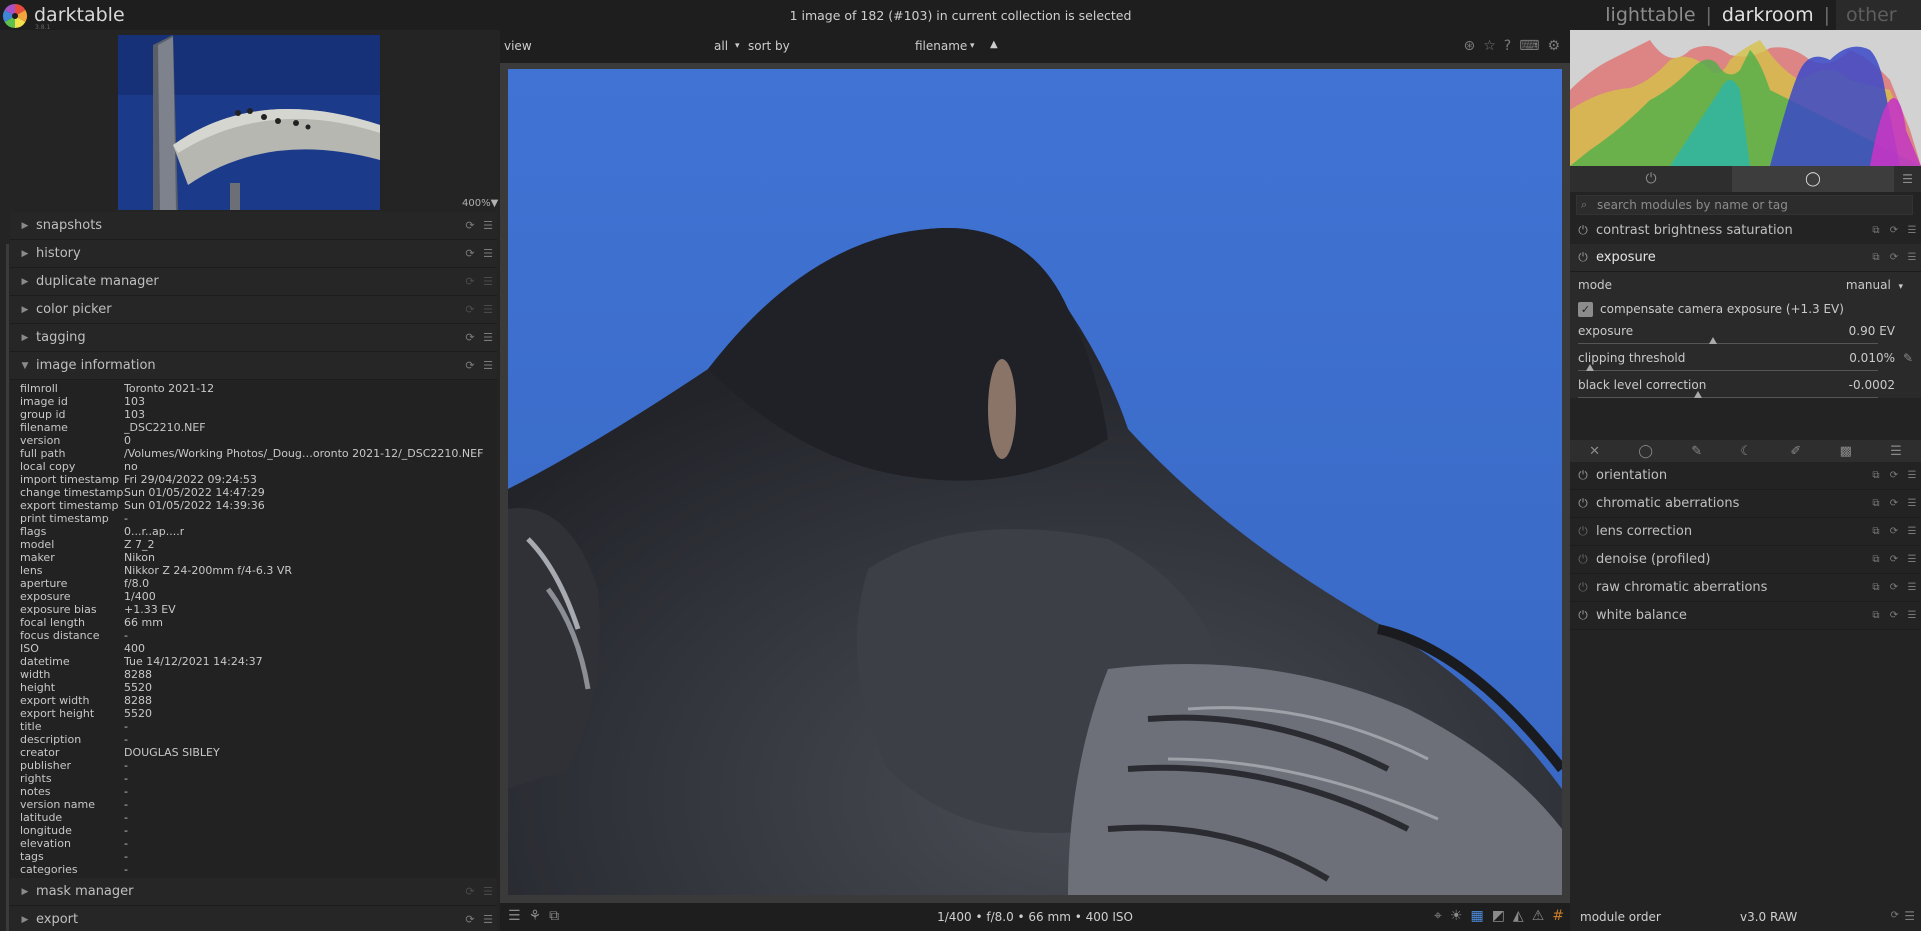  Describe the element at coordinates (1438, 916) in the screenshot. I see `focus-peaking-icon: ⌖` at that location.